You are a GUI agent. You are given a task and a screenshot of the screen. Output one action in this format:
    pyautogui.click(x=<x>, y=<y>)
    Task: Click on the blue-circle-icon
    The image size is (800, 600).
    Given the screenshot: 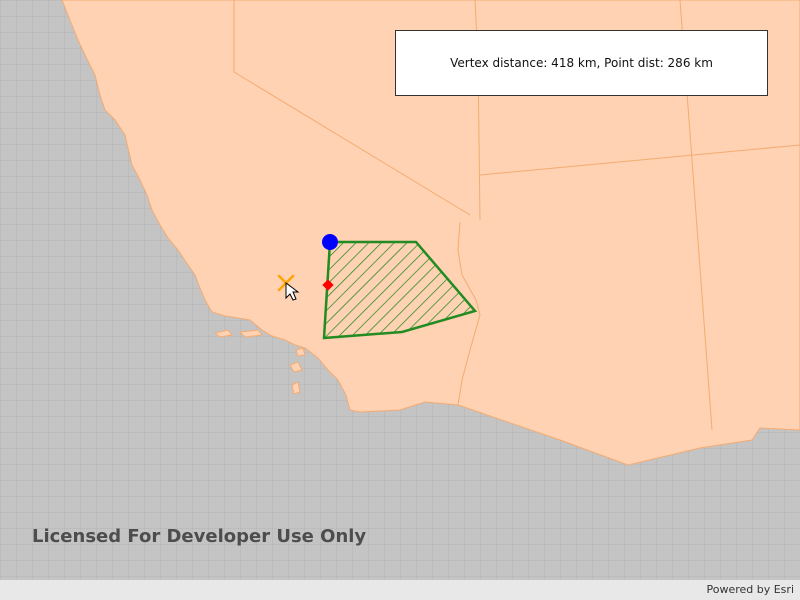 What is the action you would take?
    pyautogui.click(x=330, y=242)
    